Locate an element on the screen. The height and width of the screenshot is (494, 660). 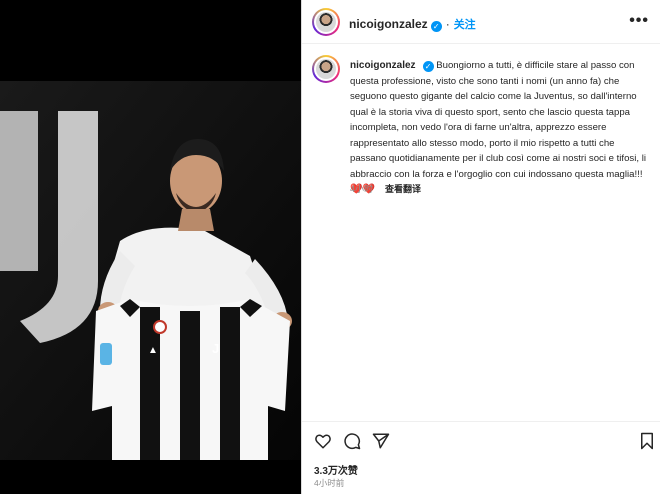
author-avatar is located at coordinates (326, 22).